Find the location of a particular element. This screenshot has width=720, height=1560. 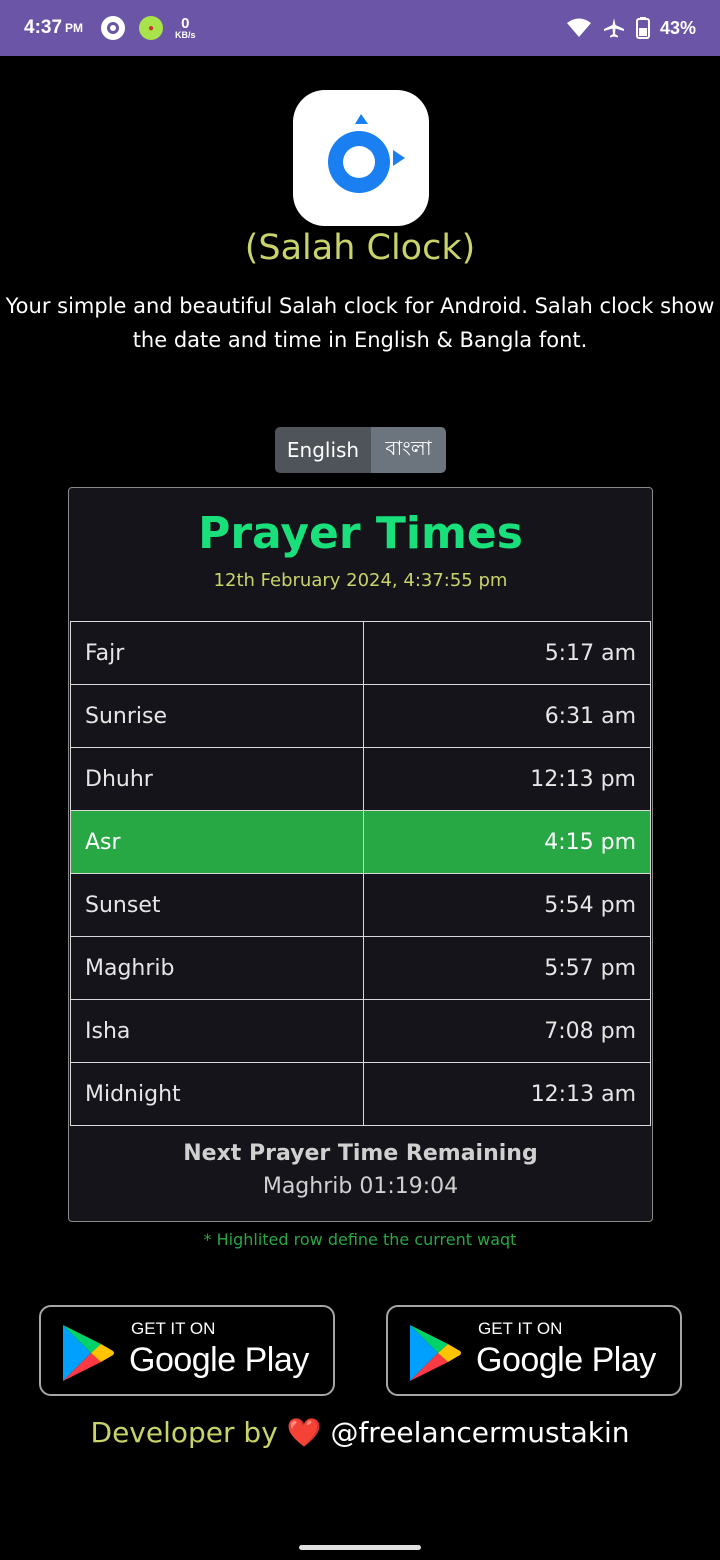

prayer-times-title: Prayer Times is located at coordinates (360, 533).